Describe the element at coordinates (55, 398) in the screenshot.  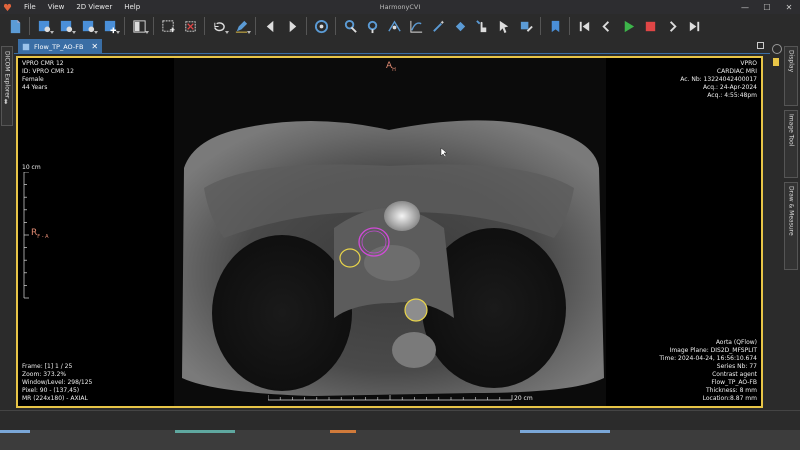
I see `matrix-info: MR (224x180) - AXIAL` at that location.